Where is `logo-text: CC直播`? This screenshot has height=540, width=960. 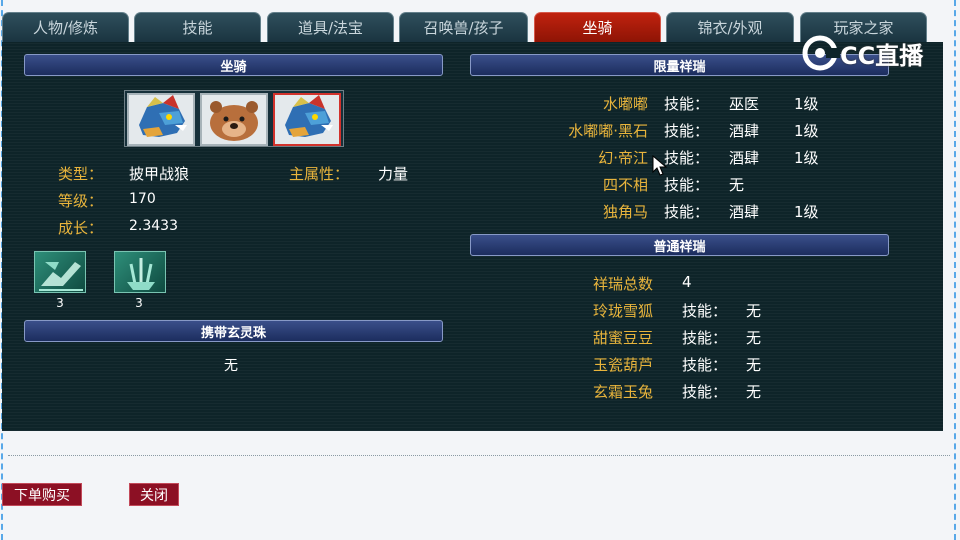 logo-text: CC直播 is located at coordinates (882, 56).